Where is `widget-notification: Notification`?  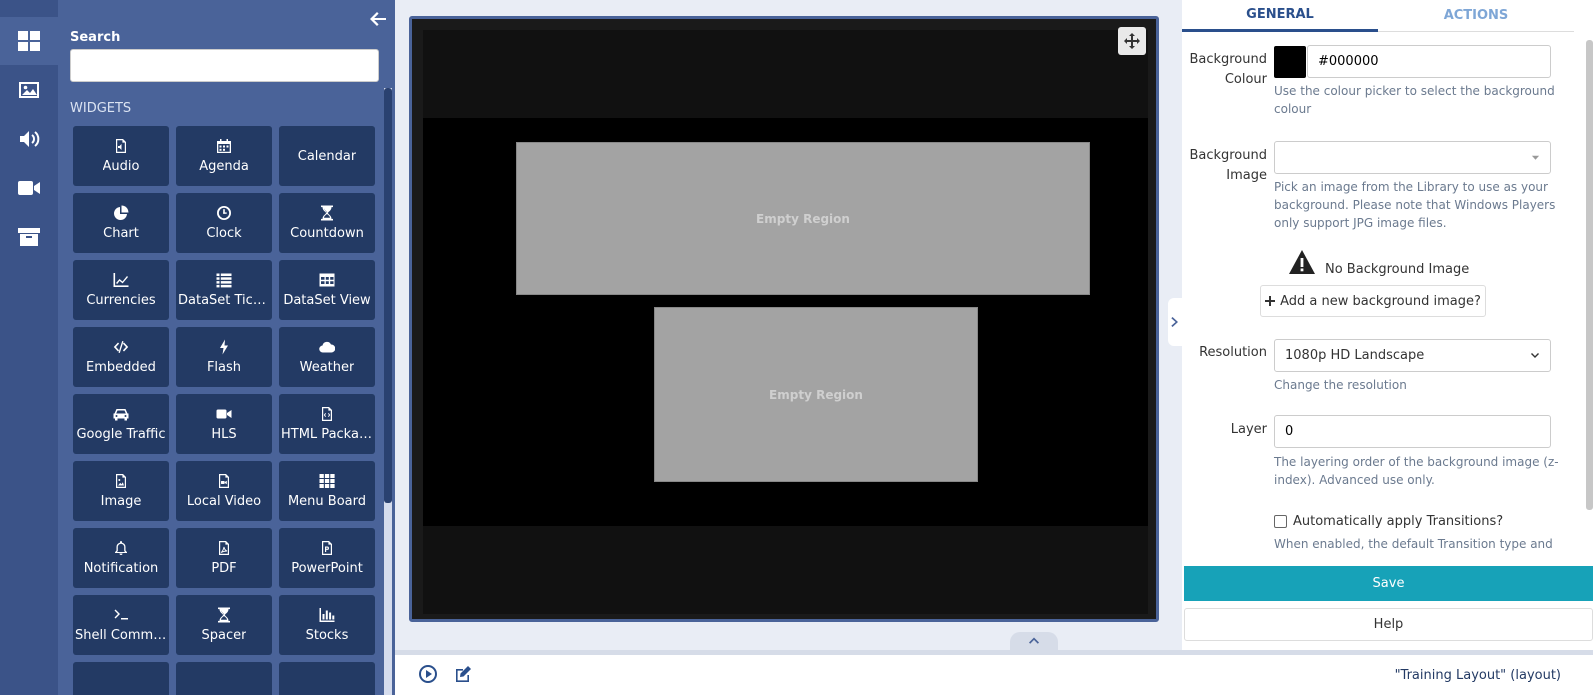
widget-notification: Notification is located at coordinates (121, 558).